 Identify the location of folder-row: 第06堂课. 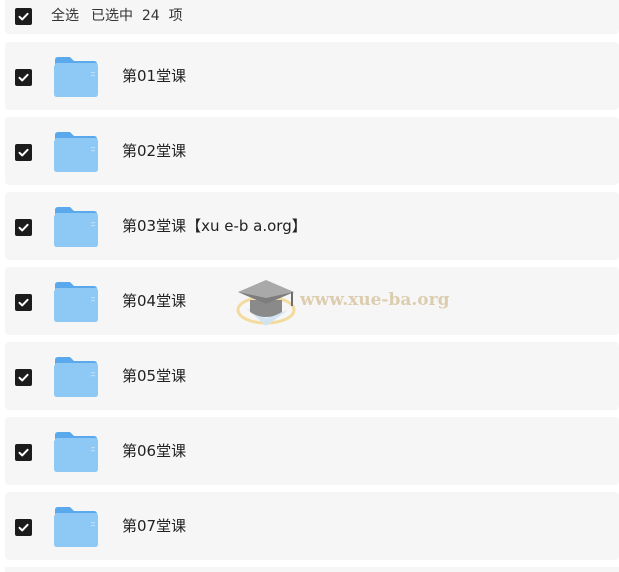
(312, 451).